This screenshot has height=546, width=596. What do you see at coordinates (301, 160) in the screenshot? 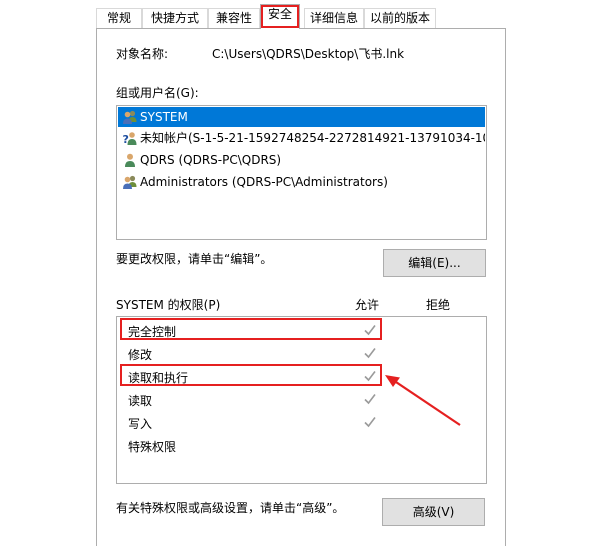
I see `list-item: QDRS (QDRS-PC\QDRS)` at bounding box center [301, 160].